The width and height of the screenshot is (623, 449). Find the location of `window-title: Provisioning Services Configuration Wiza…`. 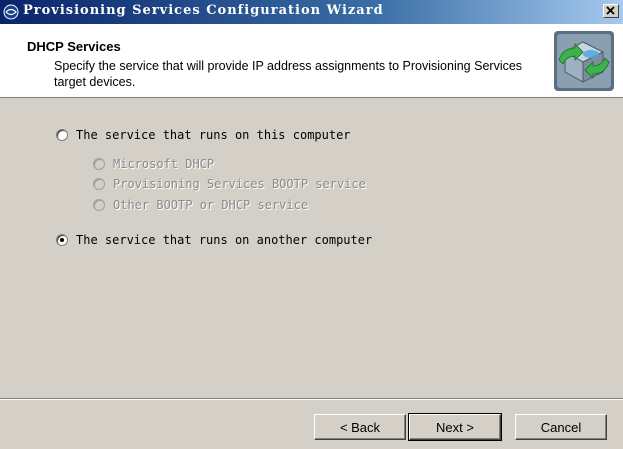

window-title: Provisioning Services Configuration Wiza… is located at coordinates (203, 10).